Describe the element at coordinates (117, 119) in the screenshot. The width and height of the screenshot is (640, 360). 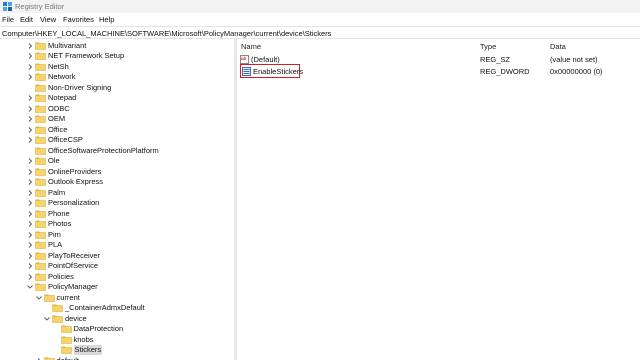
I see `tree-item: OEM` at that location.